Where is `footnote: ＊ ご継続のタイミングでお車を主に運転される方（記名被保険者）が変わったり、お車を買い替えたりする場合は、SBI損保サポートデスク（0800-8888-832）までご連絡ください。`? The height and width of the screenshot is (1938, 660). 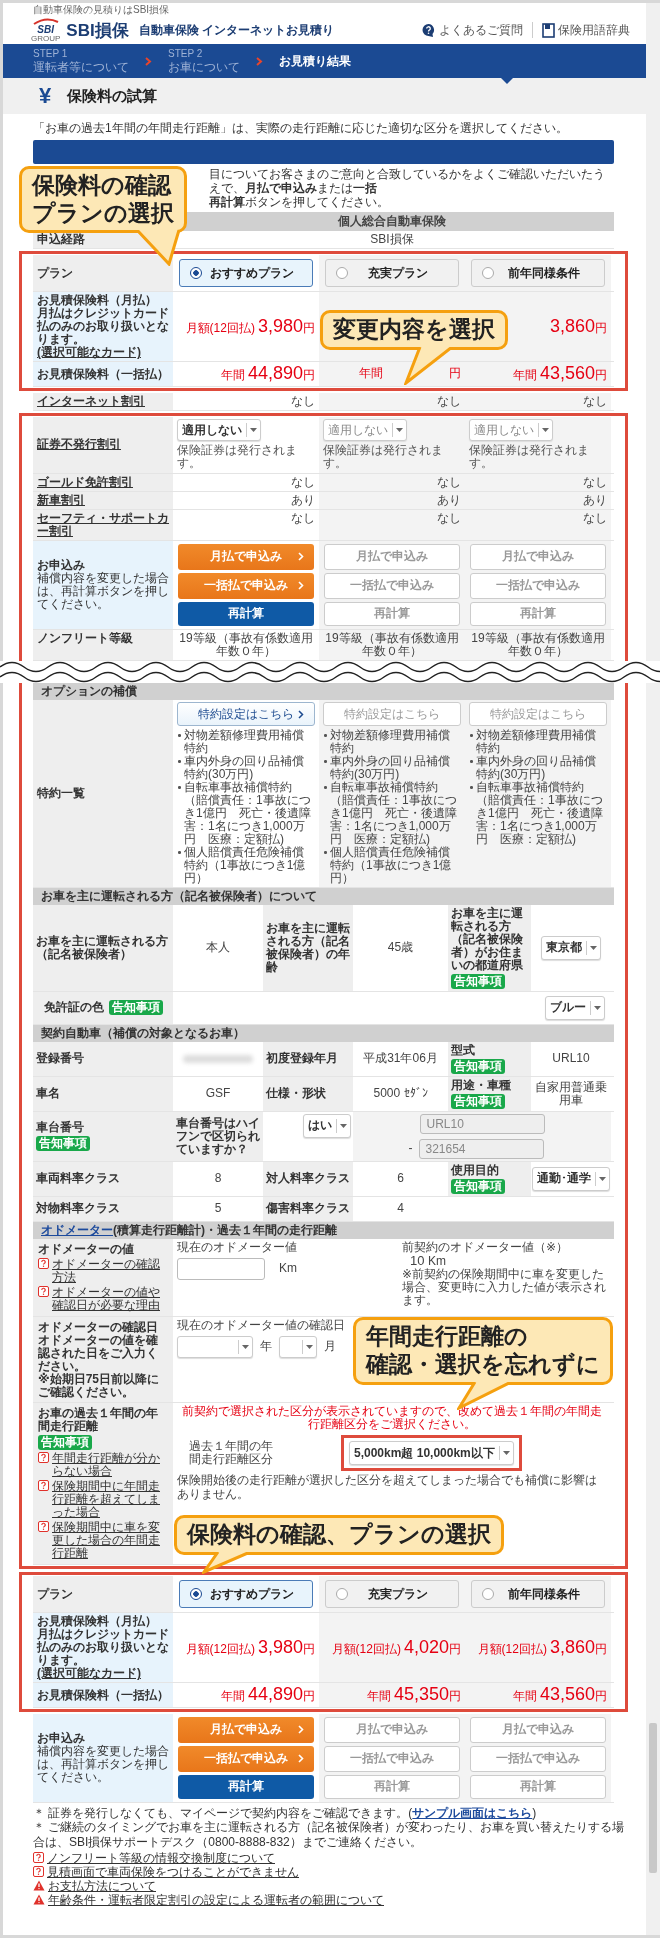
footnote: ＊ ご継続のタイミングでお車を主に運転される方（記名被保険者）が変わったり、お車を買い替えたりする場合は、SBI損保サポートデスク（0800-8888-832）までご連絡ください。 is located at coordinates (329, 1835).